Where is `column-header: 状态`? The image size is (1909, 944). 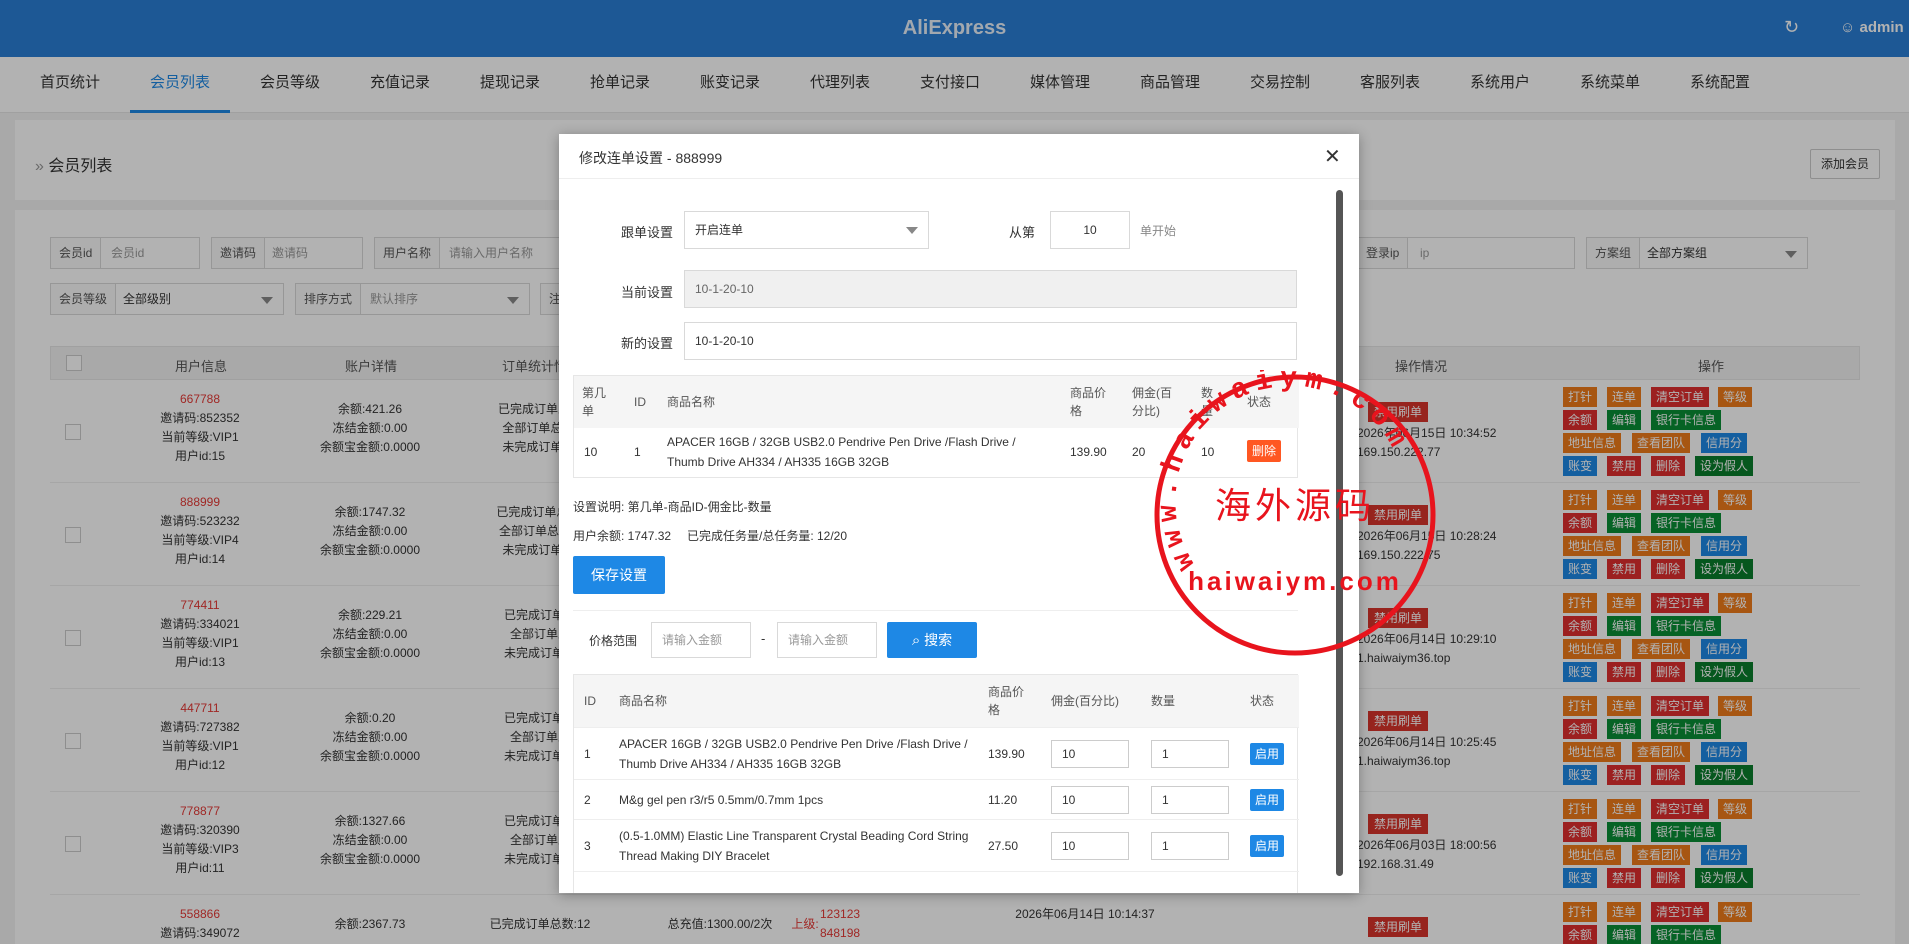
column-header: 状态 is located at coordinates (1262, 701).